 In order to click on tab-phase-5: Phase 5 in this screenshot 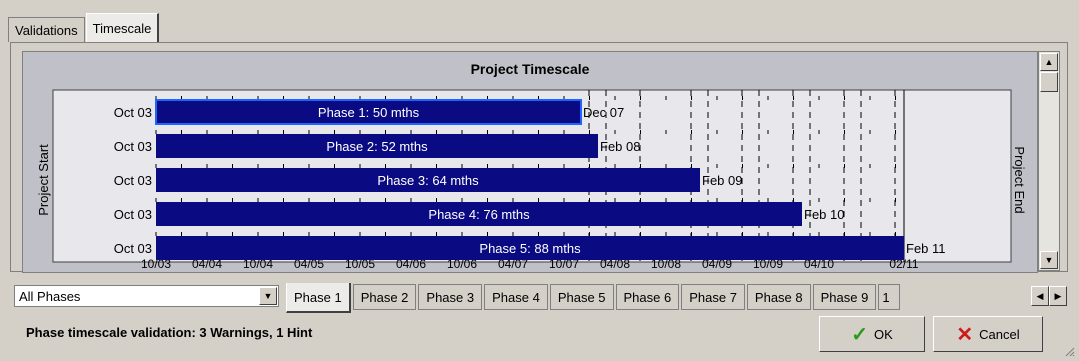, I will do `click(581, 297)`.